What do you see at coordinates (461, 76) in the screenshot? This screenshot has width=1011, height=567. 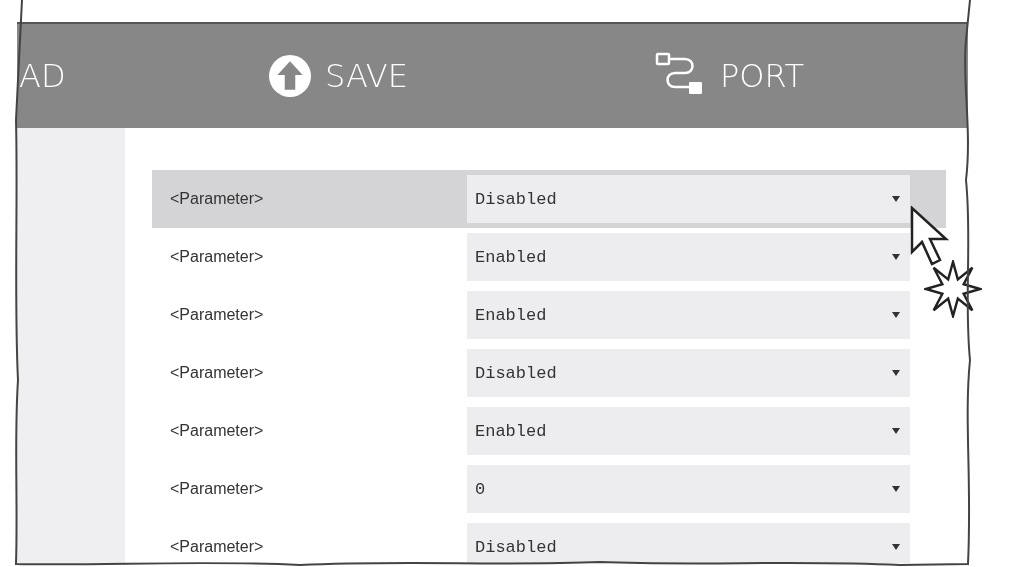 I see `toolbar-button: SAVE` at bounding box center [461, 76].